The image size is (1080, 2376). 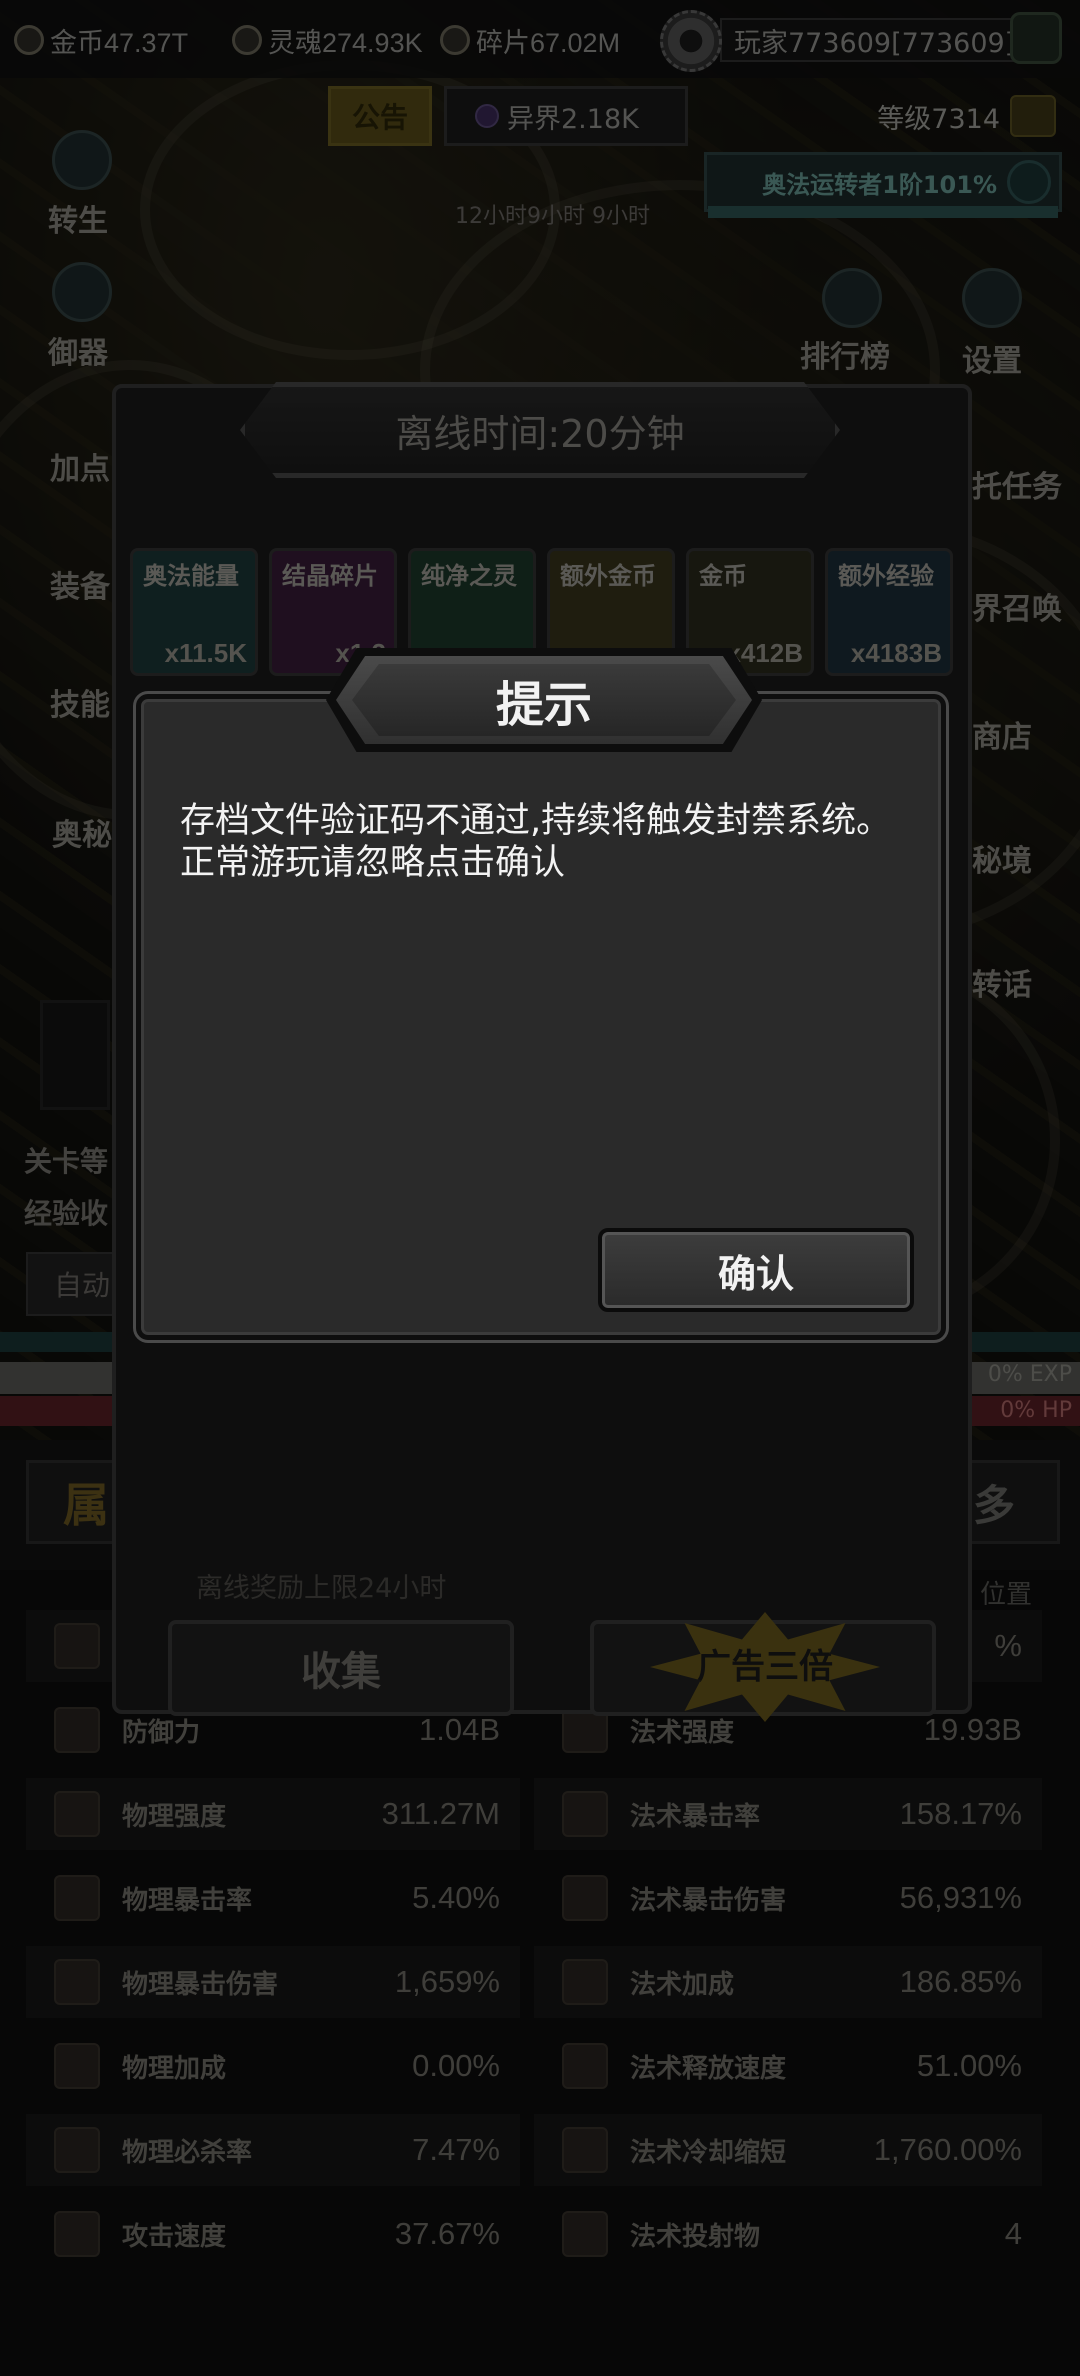 What do you see at coordinates (544, 700) in the screenshot?
I see `dialog-title: 提示` at bounding box center [544, 700].